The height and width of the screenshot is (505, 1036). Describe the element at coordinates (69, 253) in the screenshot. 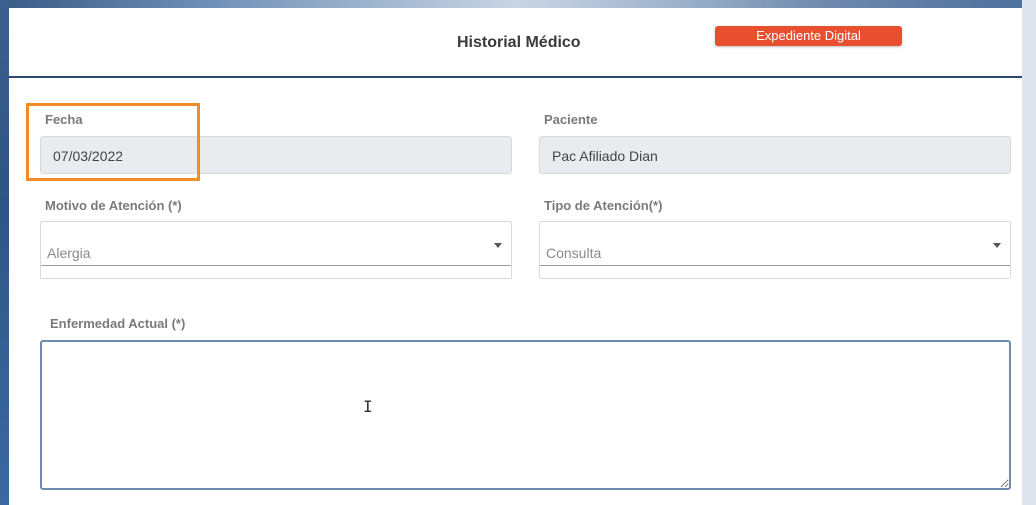

I see `motivo-atencion-value: Alergia` at that location.